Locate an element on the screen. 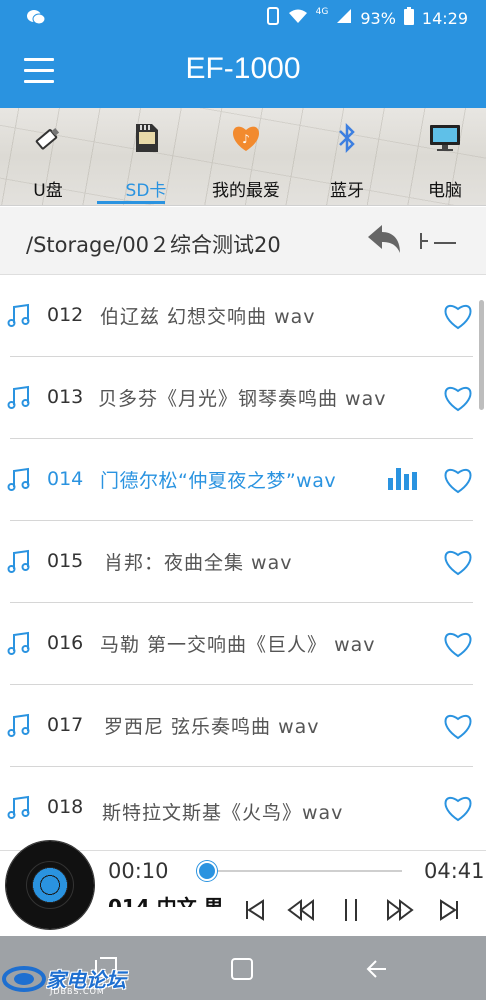 The width and height of the screenshot is (486, 1000). track-title: 伯辽兹 幻想交响曲 wav is located at coordinates (208, 317).